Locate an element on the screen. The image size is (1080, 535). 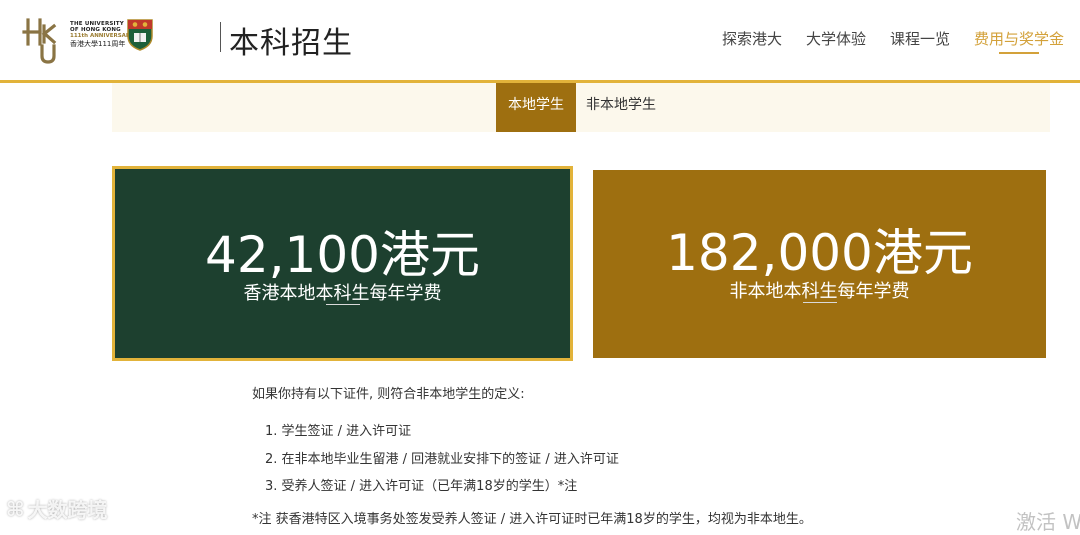
notes-intro: 如果你持有以下证件, 则符合非本地学生的定义: is located at coordinates (388, 394).